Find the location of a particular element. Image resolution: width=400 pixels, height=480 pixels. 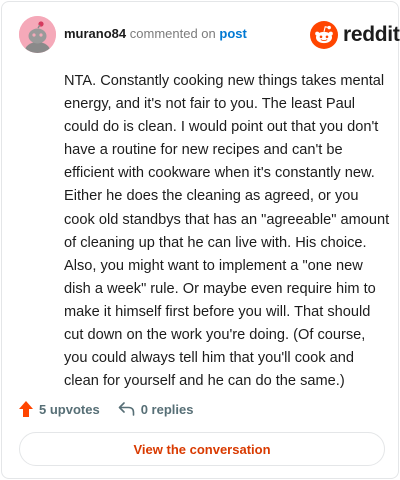

reddit-snoo-icon is located at coordinates (324, 35).